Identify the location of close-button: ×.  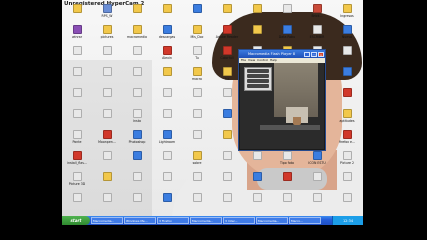
(321, 54).